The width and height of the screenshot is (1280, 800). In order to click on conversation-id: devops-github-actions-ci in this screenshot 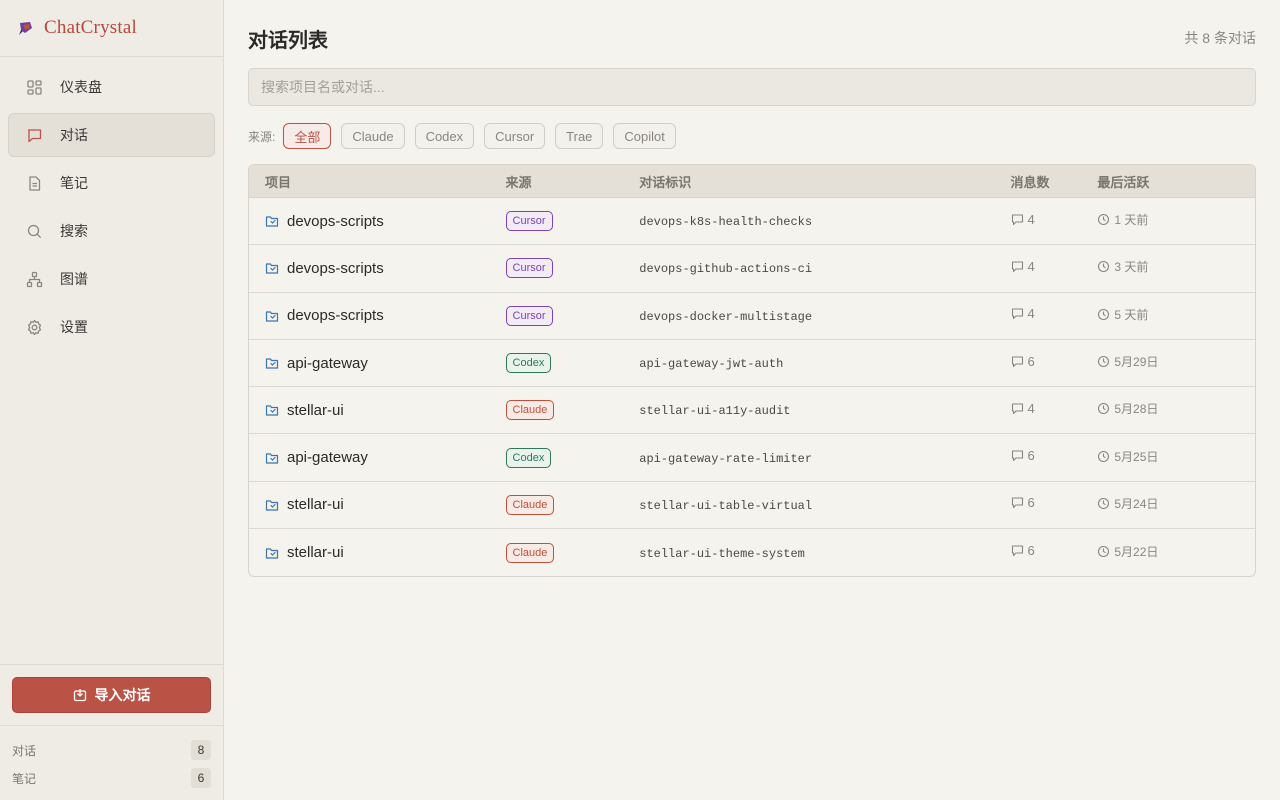, I will do `click(726, 269)`.